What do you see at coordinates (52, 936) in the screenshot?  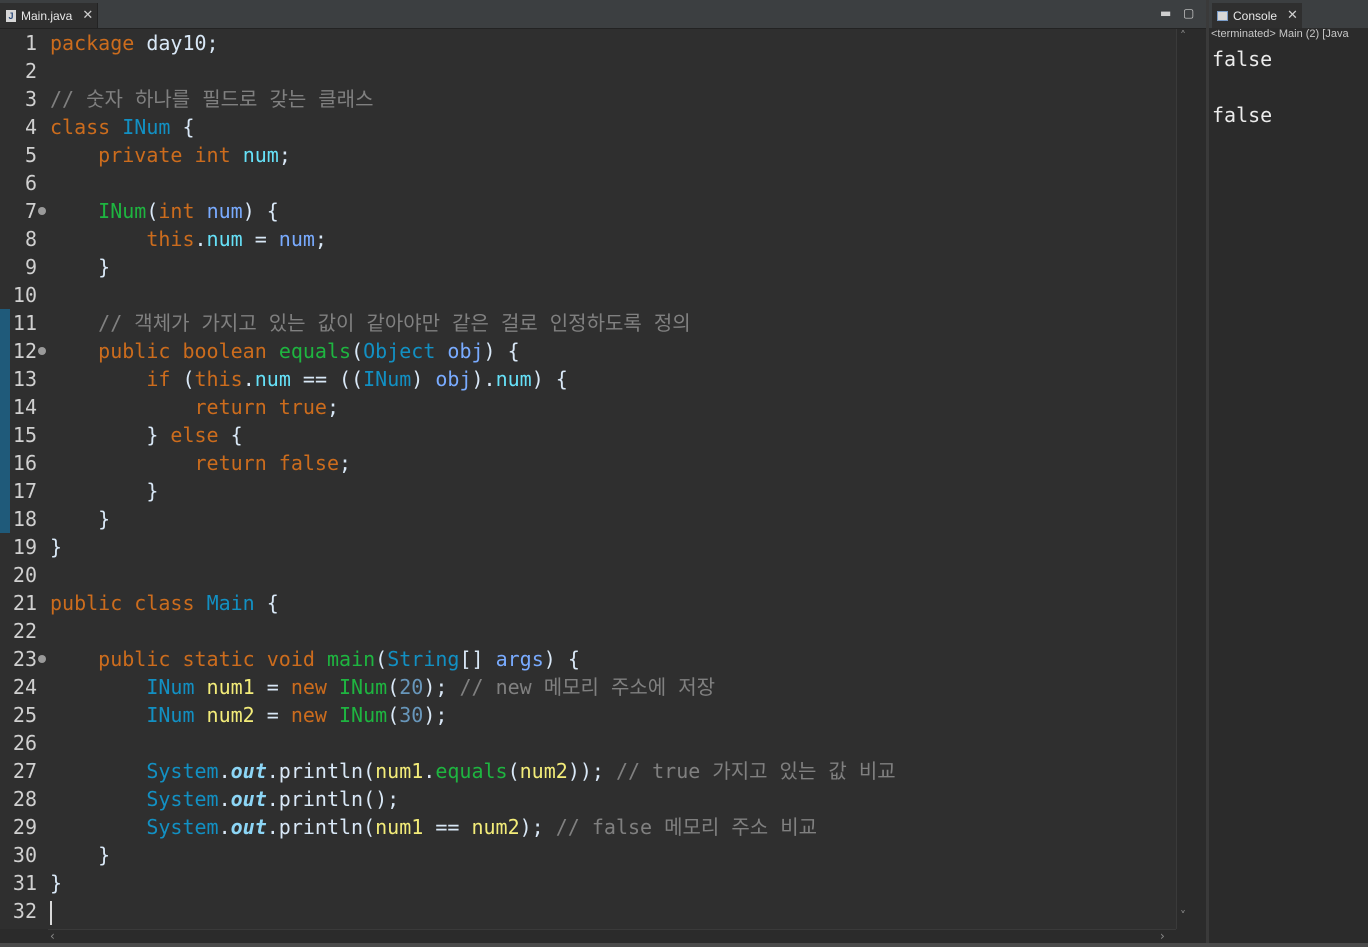 I see `scroll-left-icon: ‹` at bounding box center [52, 936].